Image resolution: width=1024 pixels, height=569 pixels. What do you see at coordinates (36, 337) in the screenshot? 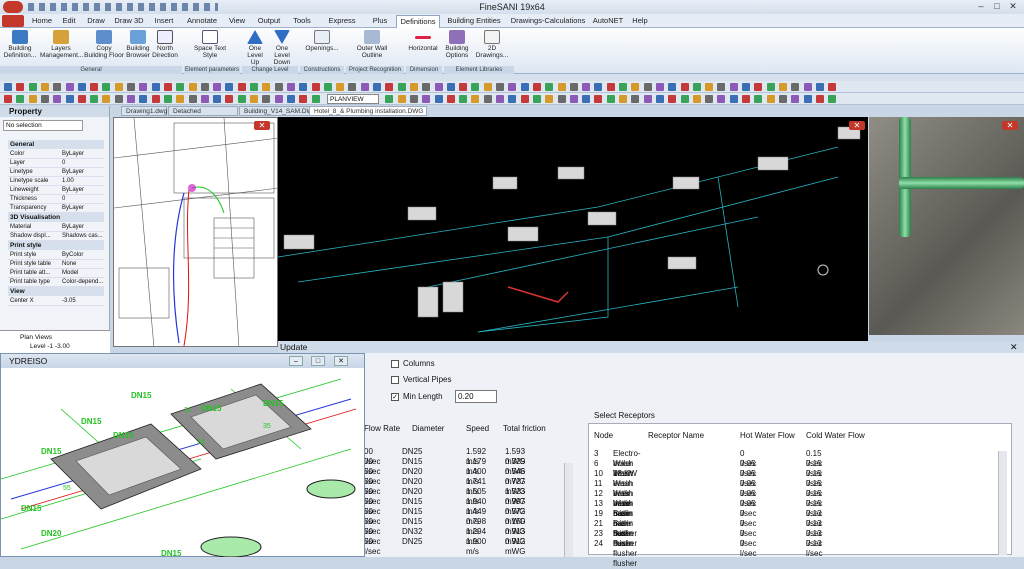
I see `tree-root: Plan Views` at bounding box center [36, 337].